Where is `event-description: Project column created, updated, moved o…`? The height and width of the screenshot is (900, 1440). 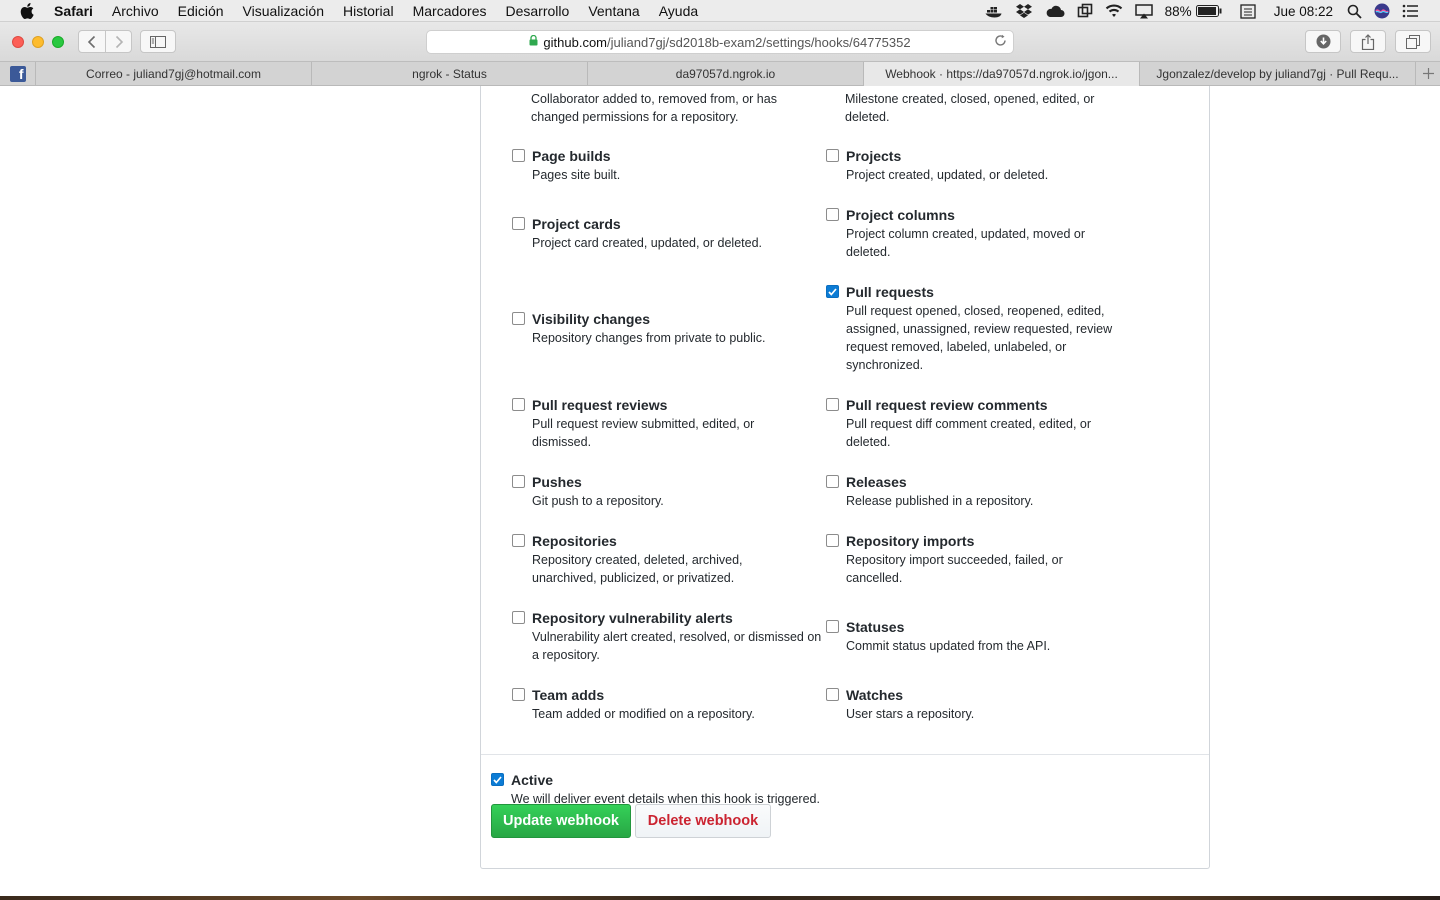
event-description: Project column created, updated, moved o… is located at coordinates (966, 243).